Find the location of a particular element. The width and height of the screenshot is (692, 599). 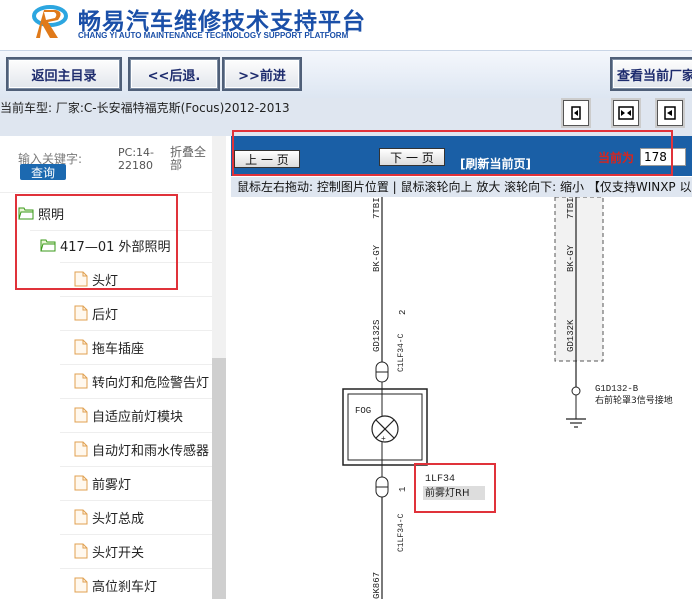

tree-item-label: 自适应前灯模块 is located at coordinates (138, 417).